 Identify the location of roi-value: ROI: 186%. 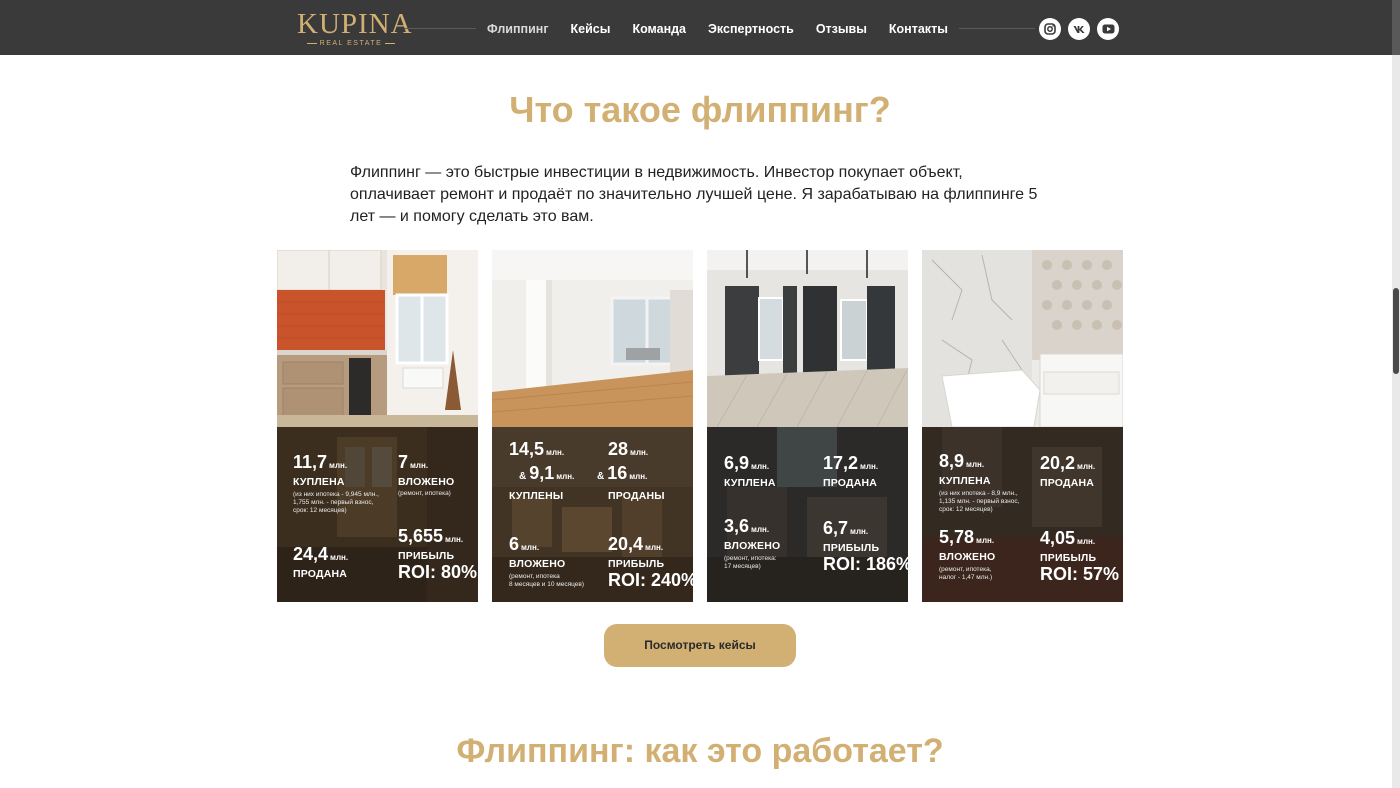
(865, 564).